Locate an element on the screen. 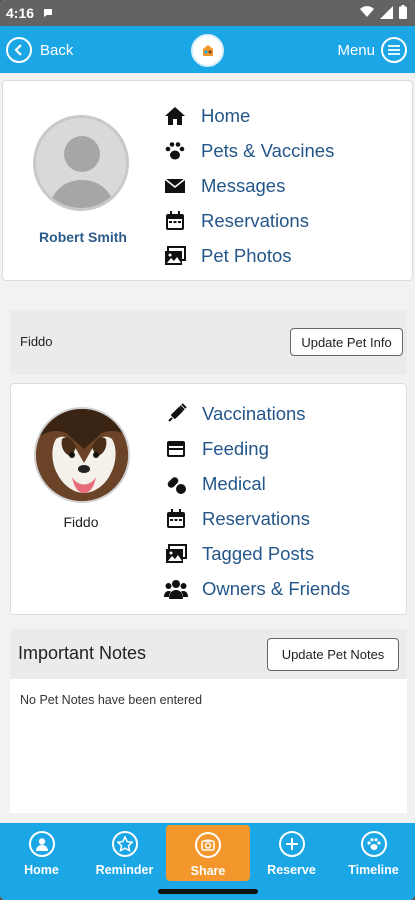  nav-item-home: Home is located at coordinates (248, 115).